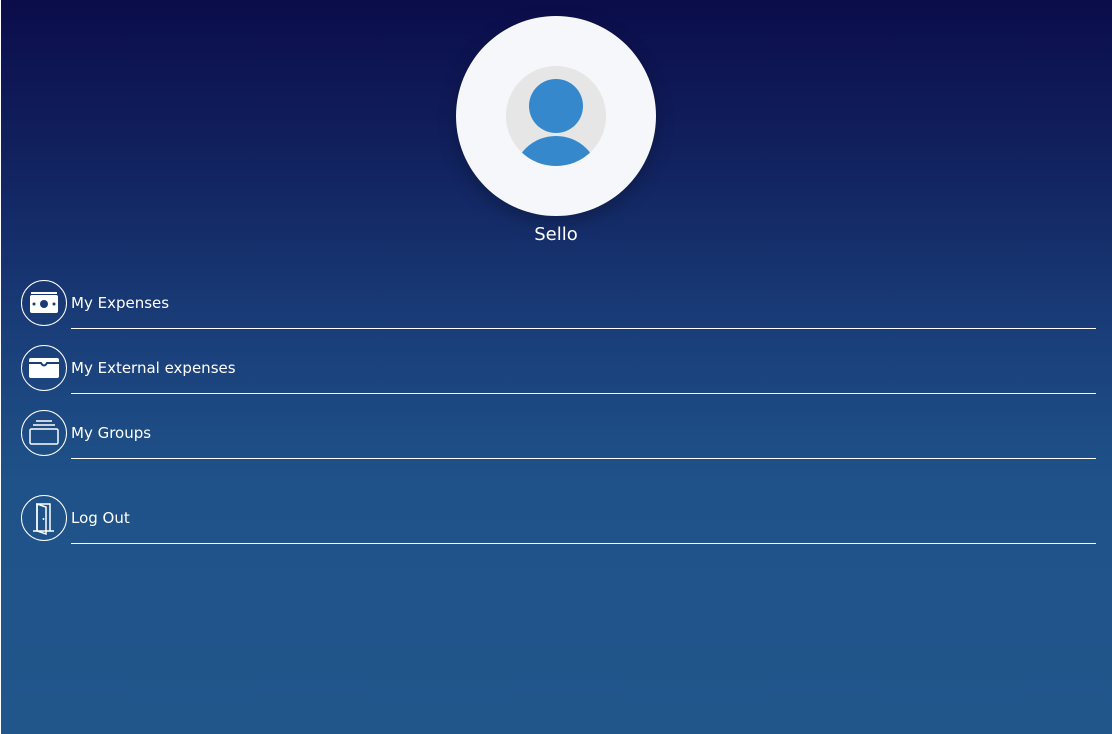  Describe the element at coordinates (44, 518) in the screenshot. I see `door-icon` at that location.